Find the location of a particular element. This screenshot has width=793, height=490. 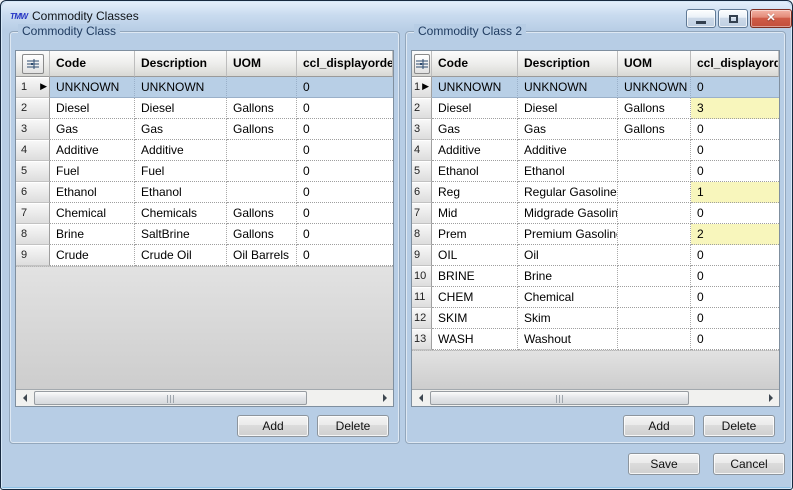

cell-description: UNKNOWN is located at coordinates (181, 87).